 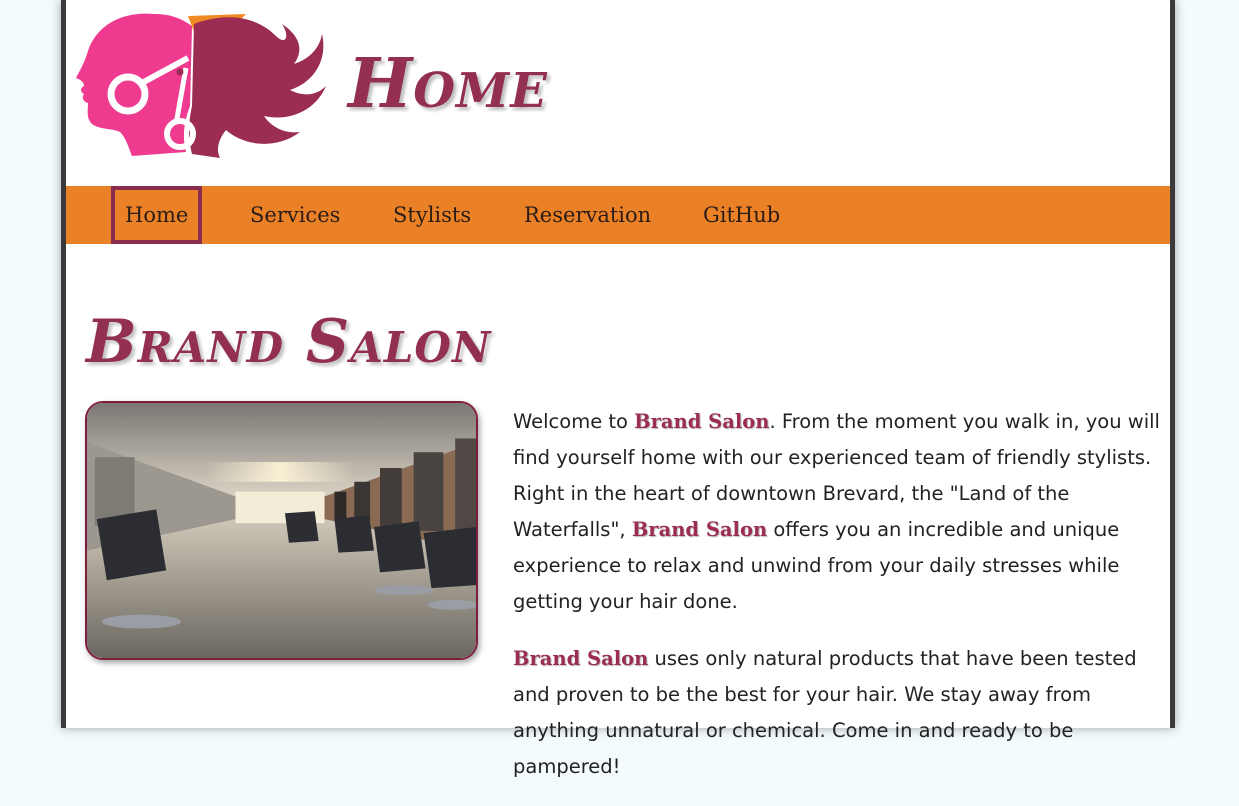 I want to click on salon-interior-image, so click(x=281, y=530).